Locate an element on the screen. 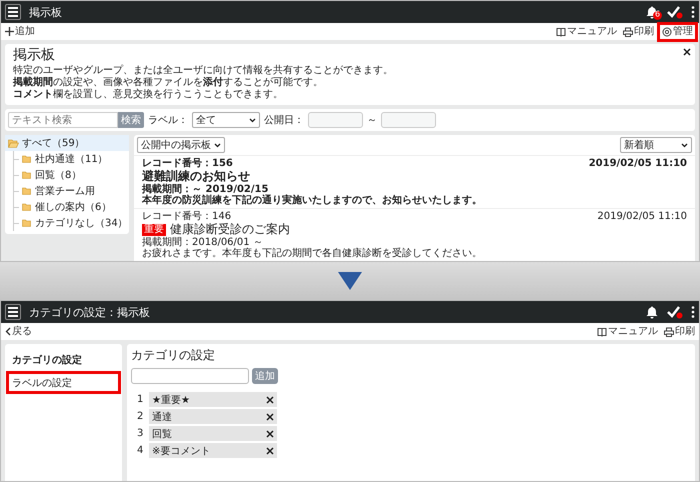 The width and height of the screenshot is (700, 482). status-dropdown: 公開中の掲示板 is located at coordinates (181, 145).